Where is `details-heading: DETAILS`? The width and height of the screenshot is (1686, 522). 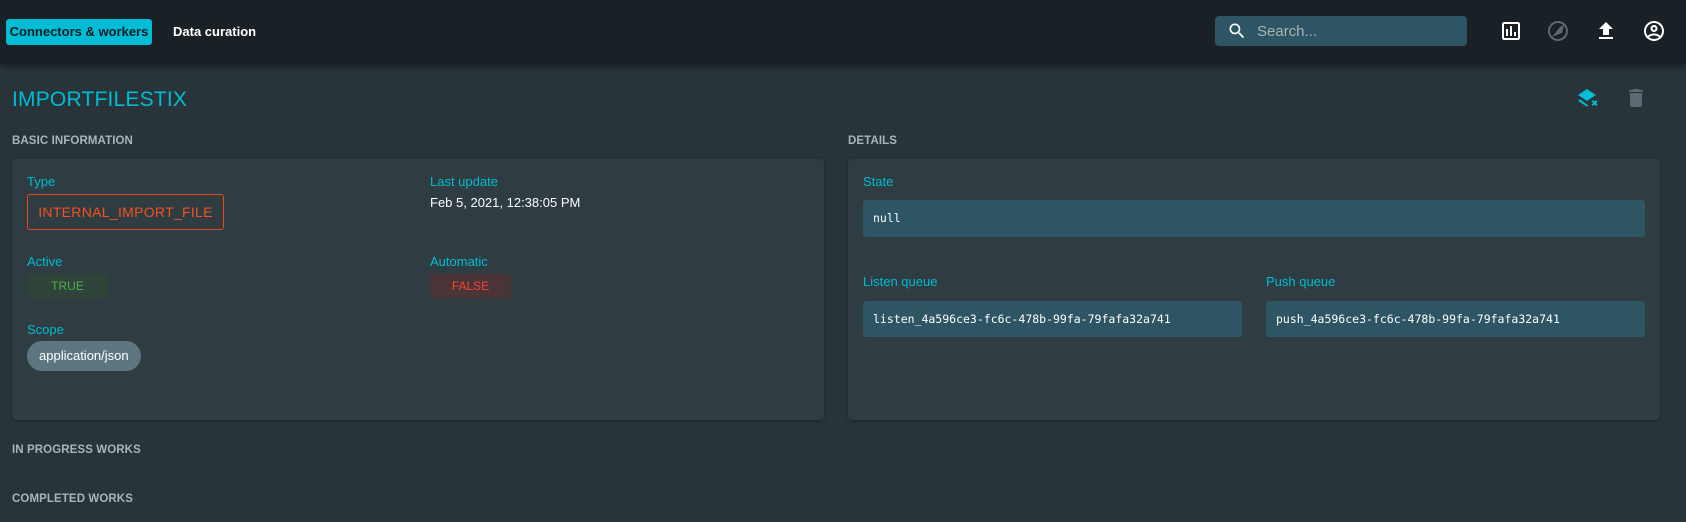
details-heading: DETAILS is located at coordinates (873, 141).